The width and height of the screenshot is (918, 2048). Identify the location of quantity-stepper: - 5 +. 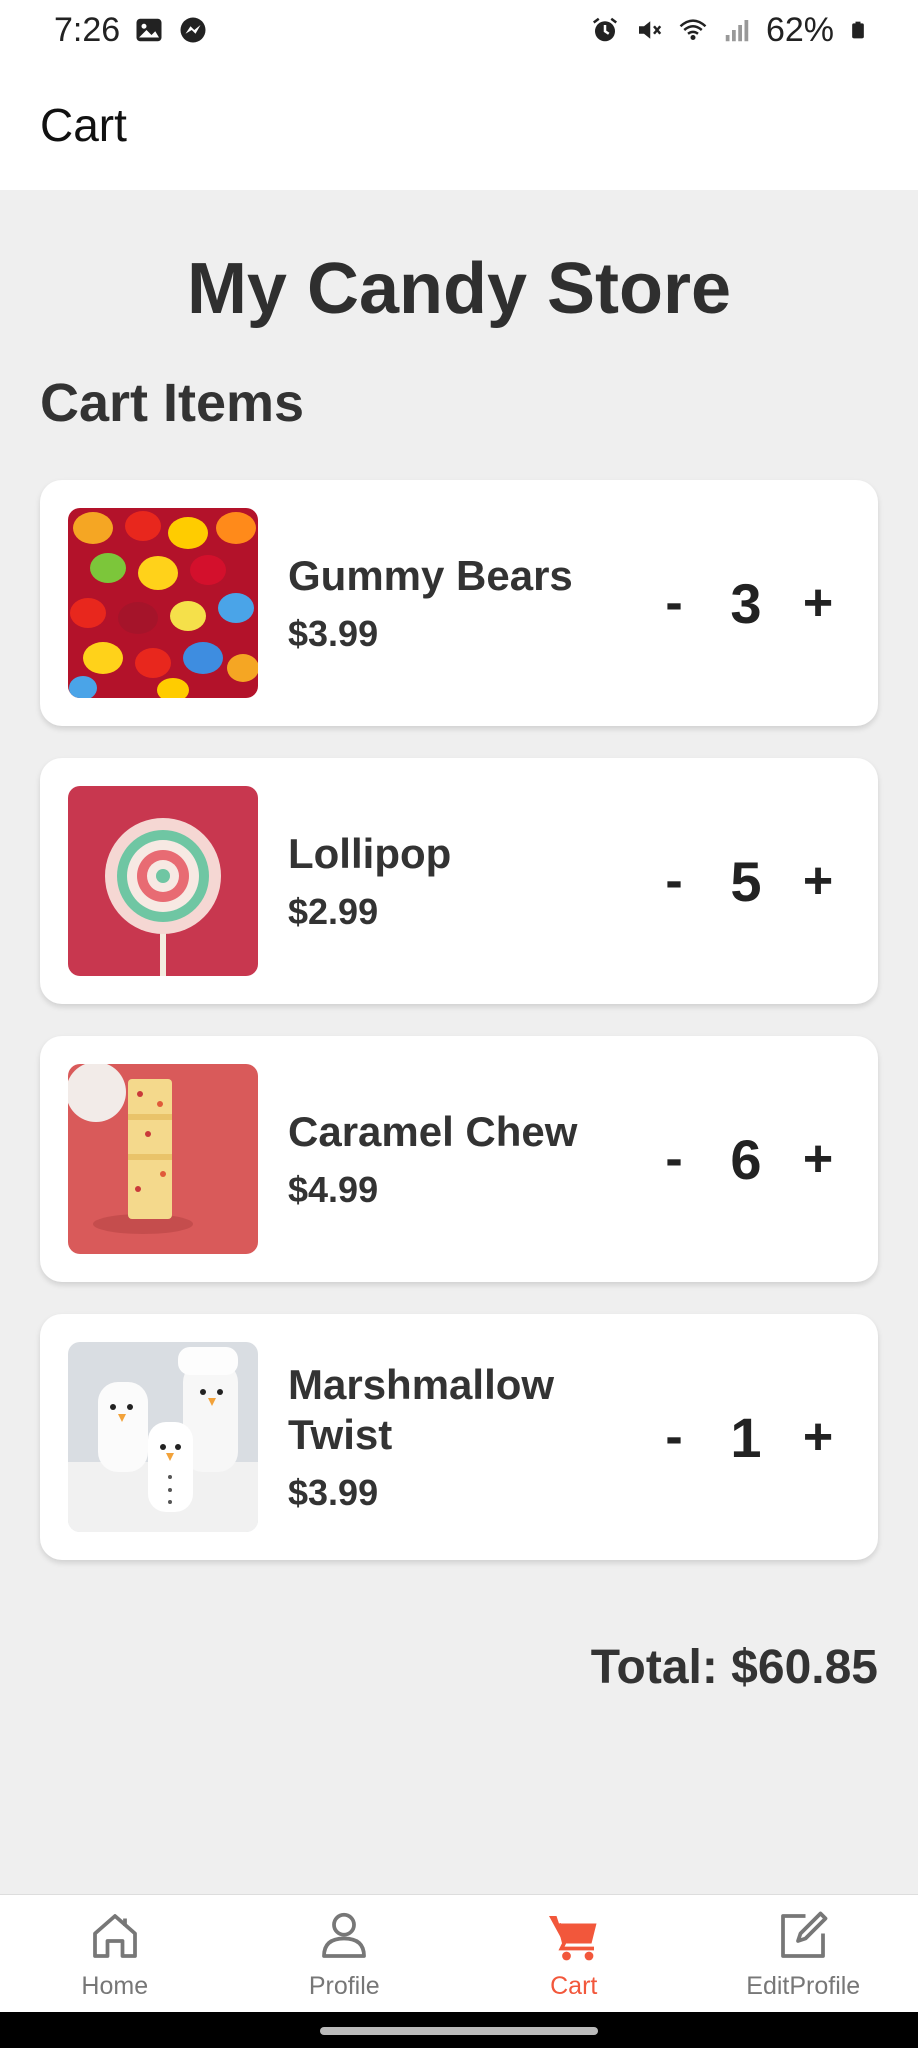
(746, 881).